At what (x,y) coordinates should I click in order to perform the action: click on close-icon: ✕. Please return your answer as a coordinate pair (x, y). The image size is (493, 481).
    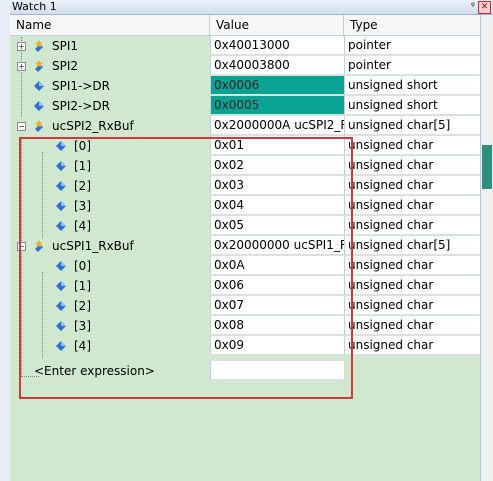
    Looking at the image, I should click on (484, 7).